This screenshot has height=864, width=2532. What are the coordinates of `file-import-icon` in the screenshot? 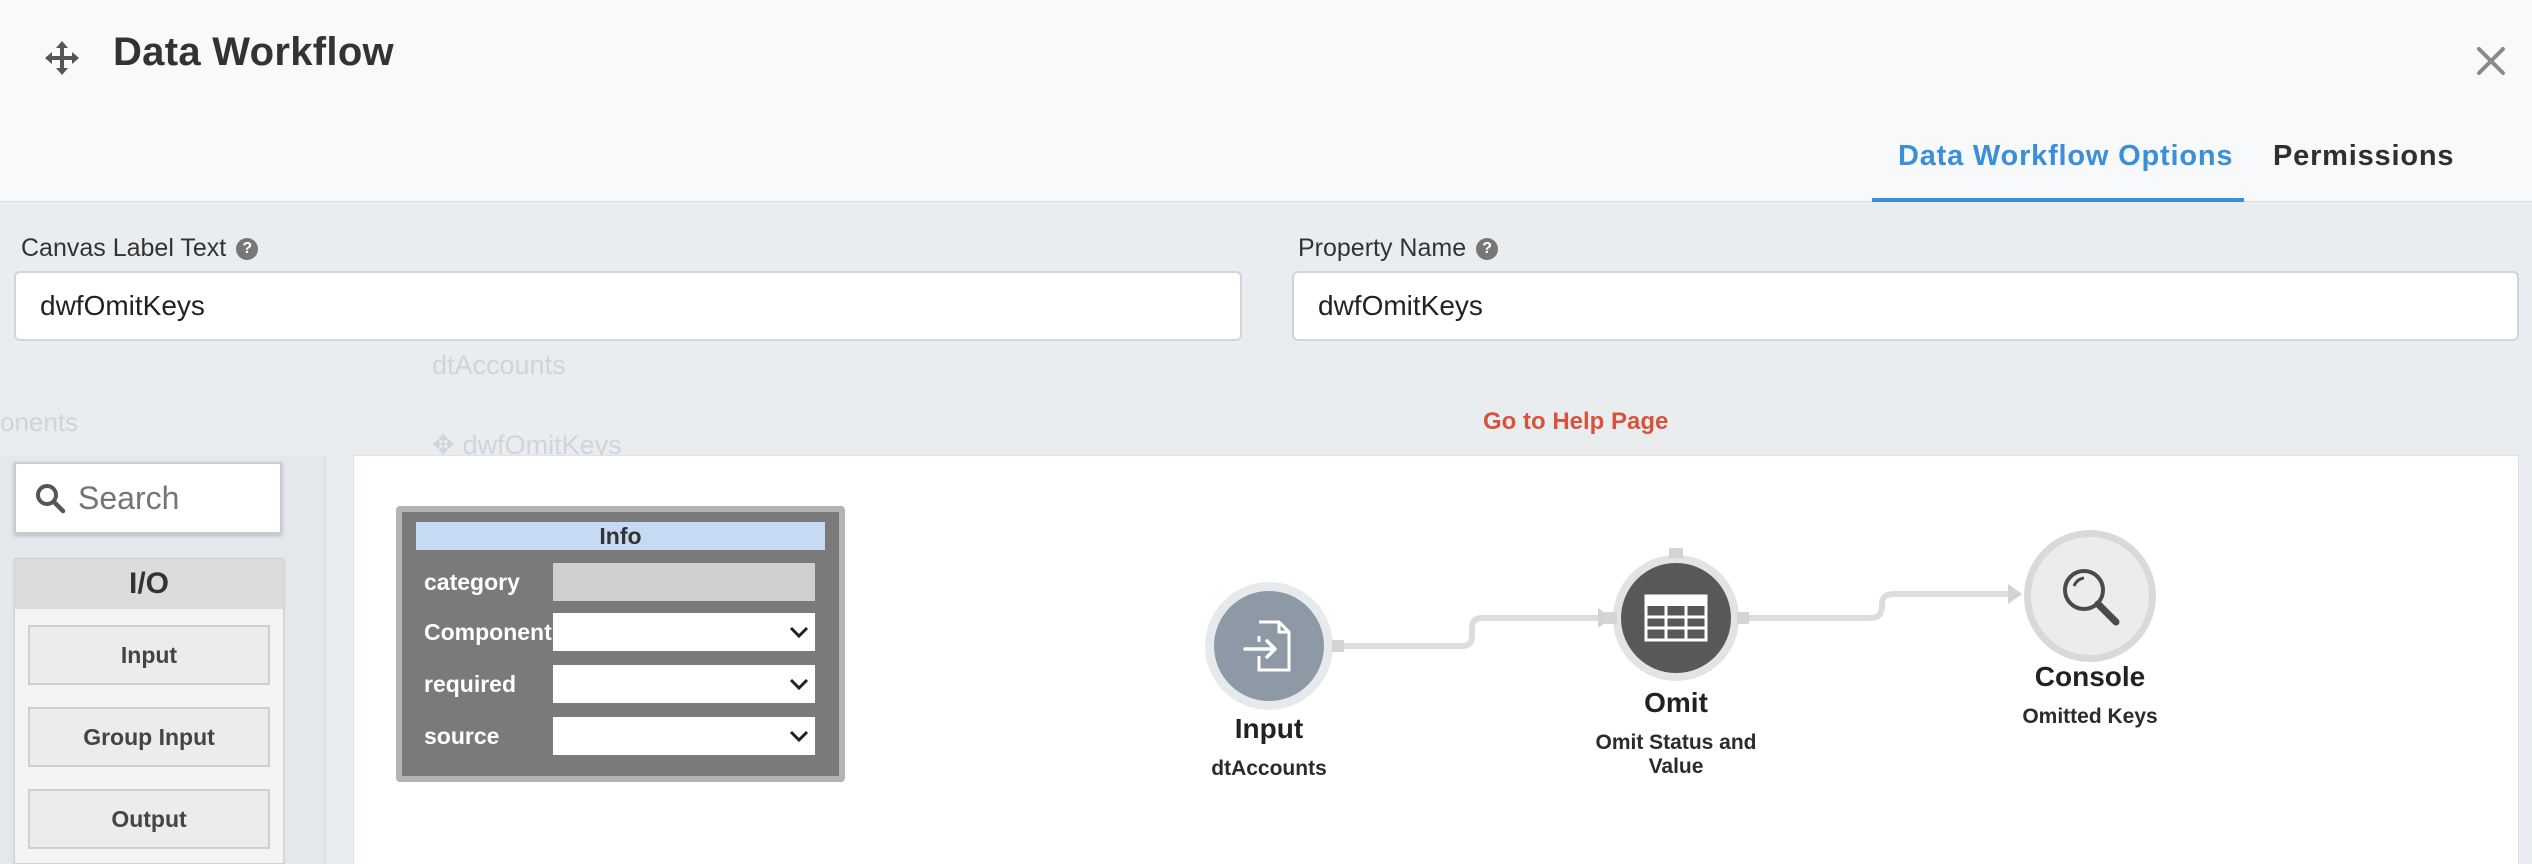 It's located at (1267, 646).